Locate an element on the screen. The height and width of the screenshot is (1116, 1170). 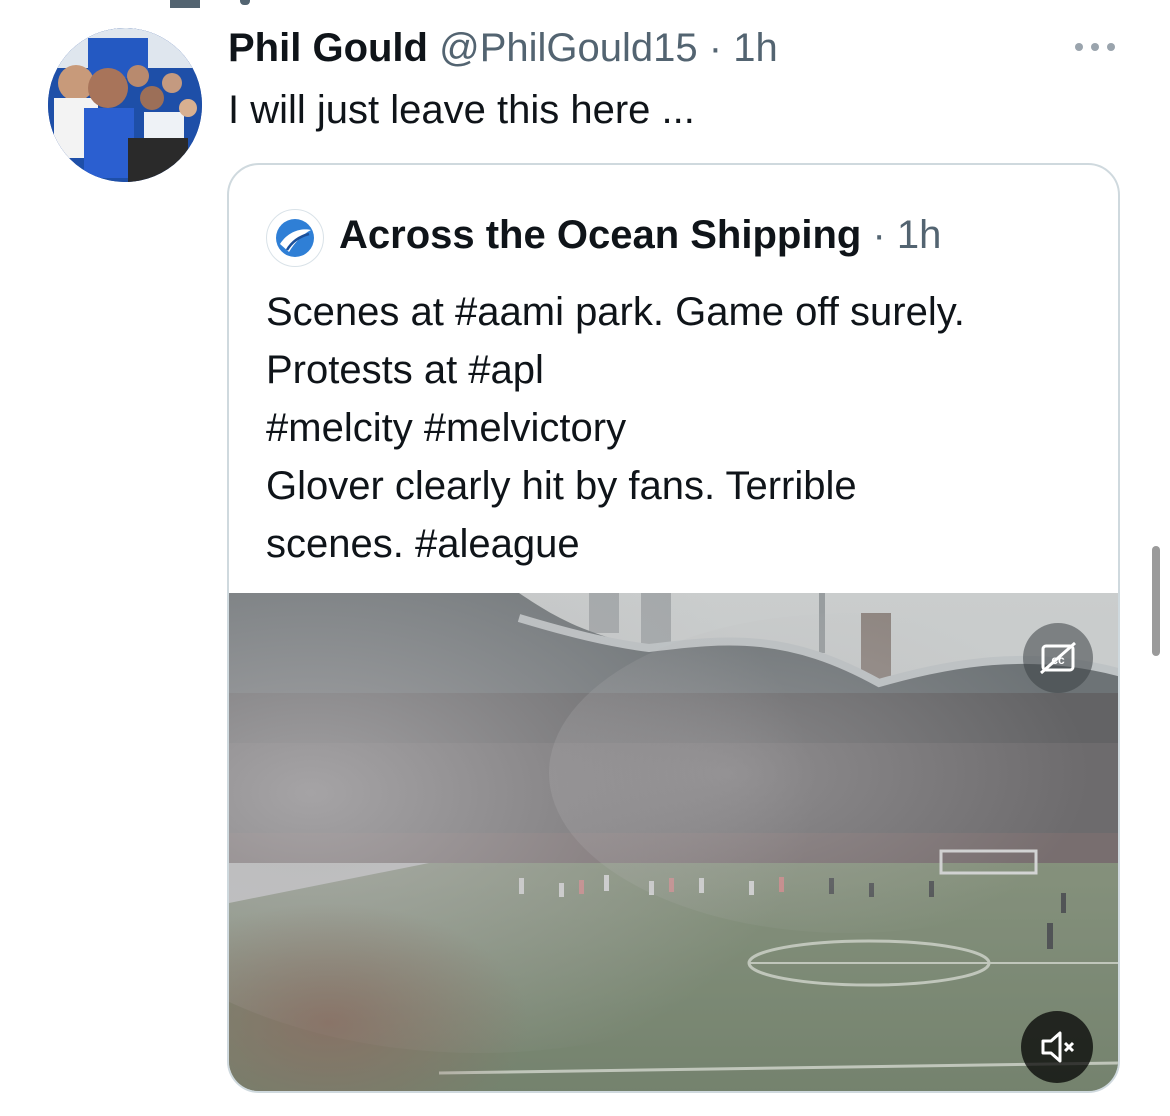
author-avatar is located at coordinates (125, 105).